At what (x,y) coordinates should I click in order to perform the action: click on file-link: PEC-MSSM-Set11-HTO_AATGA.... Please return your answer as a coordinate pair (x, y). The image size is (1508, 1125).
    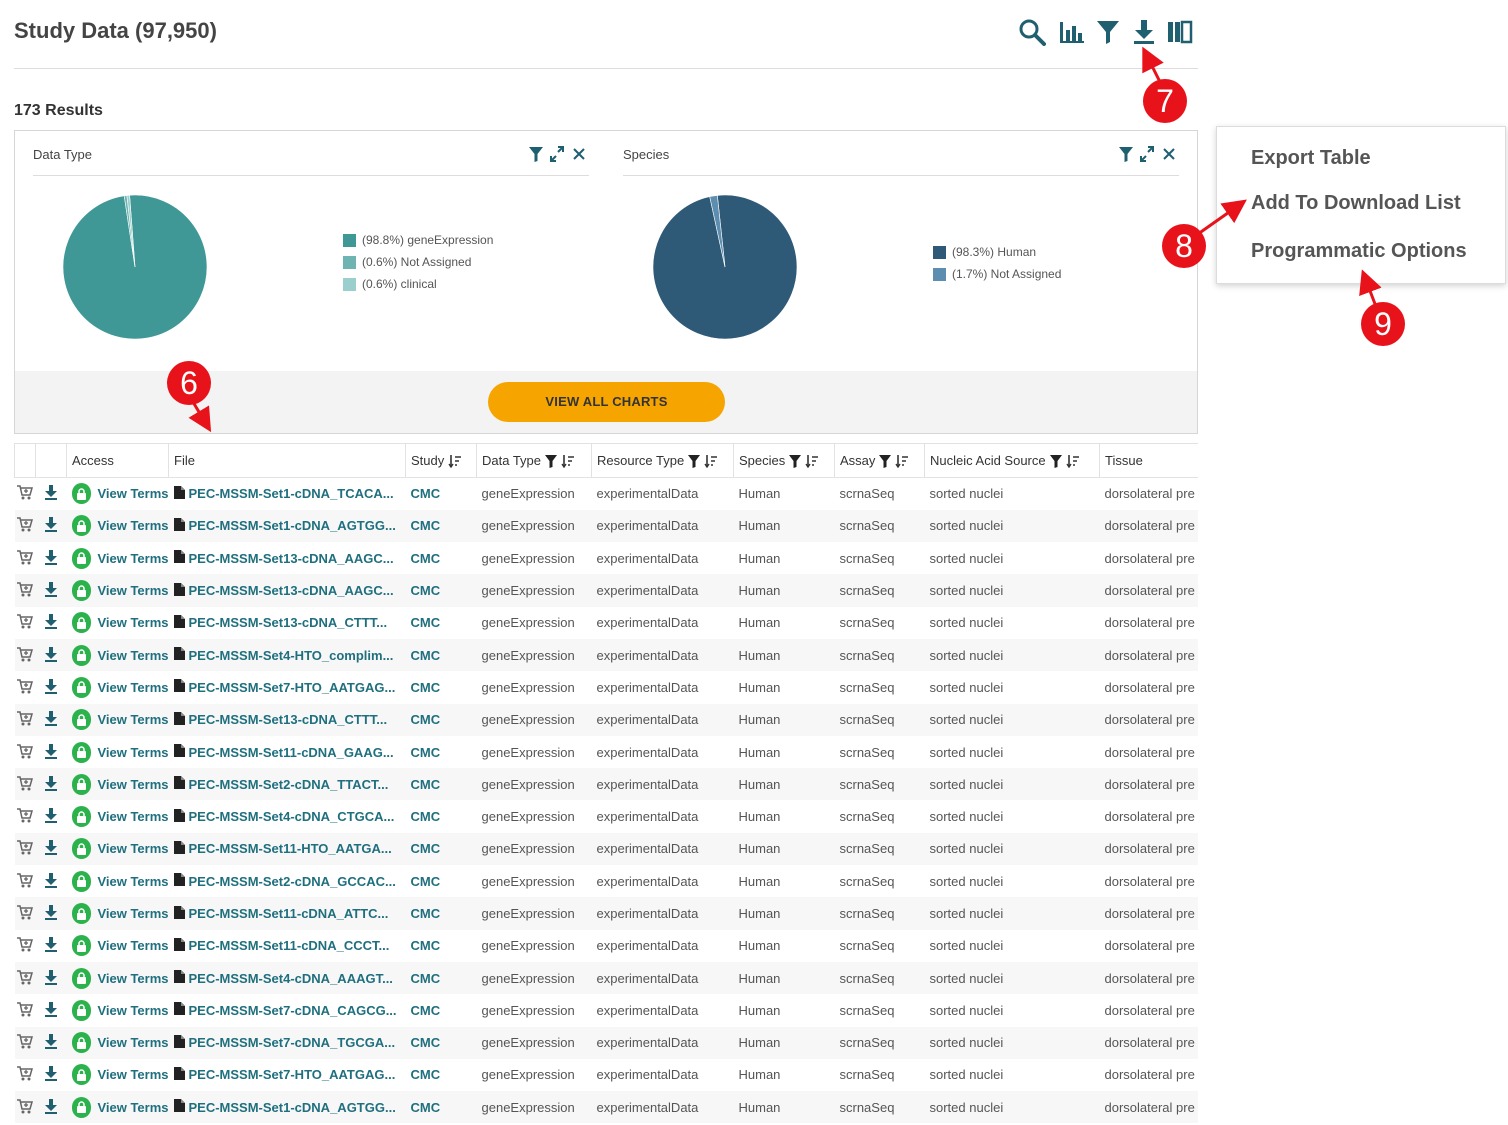
    Looking at the image, I should click on (290, 848).